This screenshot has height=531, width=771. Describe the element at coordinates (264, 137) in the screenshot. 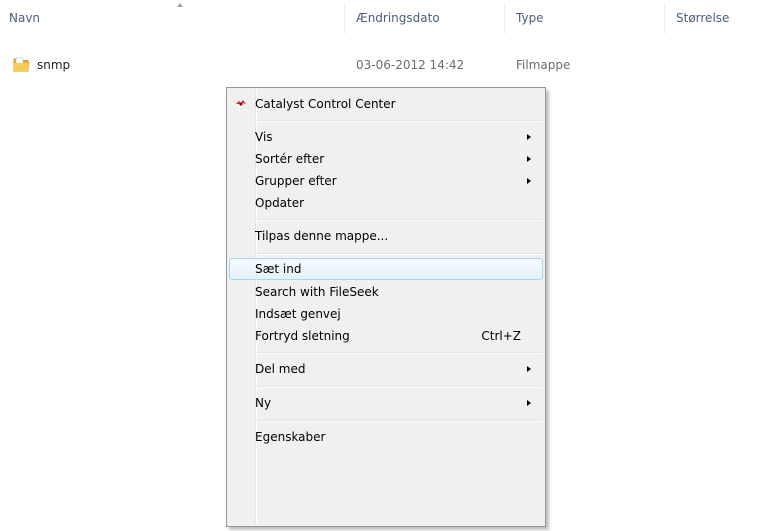

I see `menu-item-label: Vis` at that location.